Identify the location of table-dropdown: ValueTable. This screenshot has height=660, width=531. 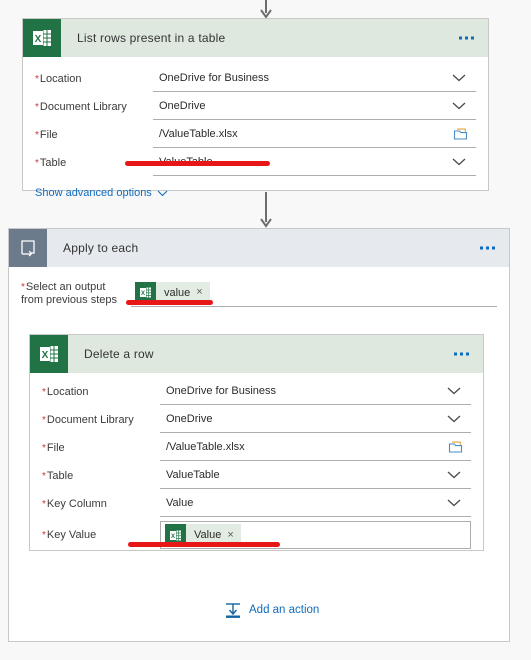
(315, 475).